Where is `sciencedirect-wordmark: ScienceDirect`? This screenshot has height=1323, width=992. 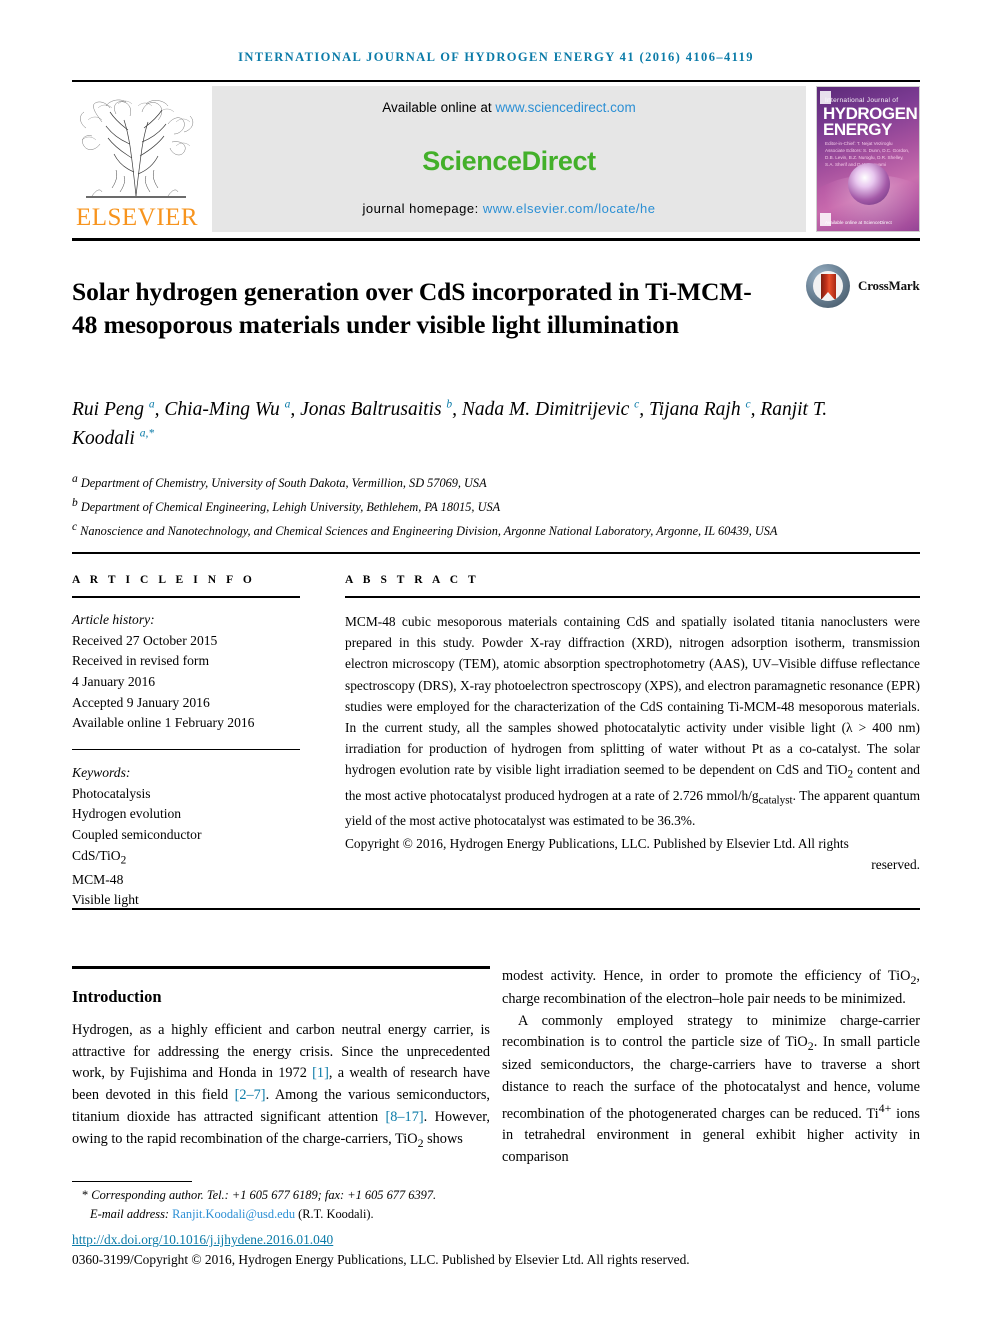 sciencedirect-wordmark: ScienceDirect is located at coordinates (509, 160).